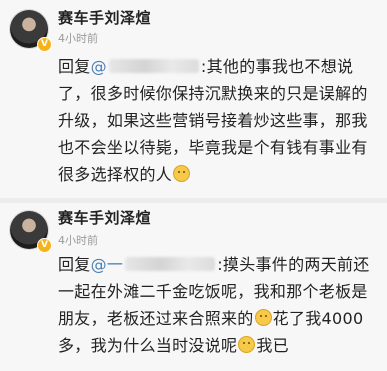  What do you see at coordinates (99, 66) in the screenshot?
I see `mention-link: @` at bounding box center [99, 66].